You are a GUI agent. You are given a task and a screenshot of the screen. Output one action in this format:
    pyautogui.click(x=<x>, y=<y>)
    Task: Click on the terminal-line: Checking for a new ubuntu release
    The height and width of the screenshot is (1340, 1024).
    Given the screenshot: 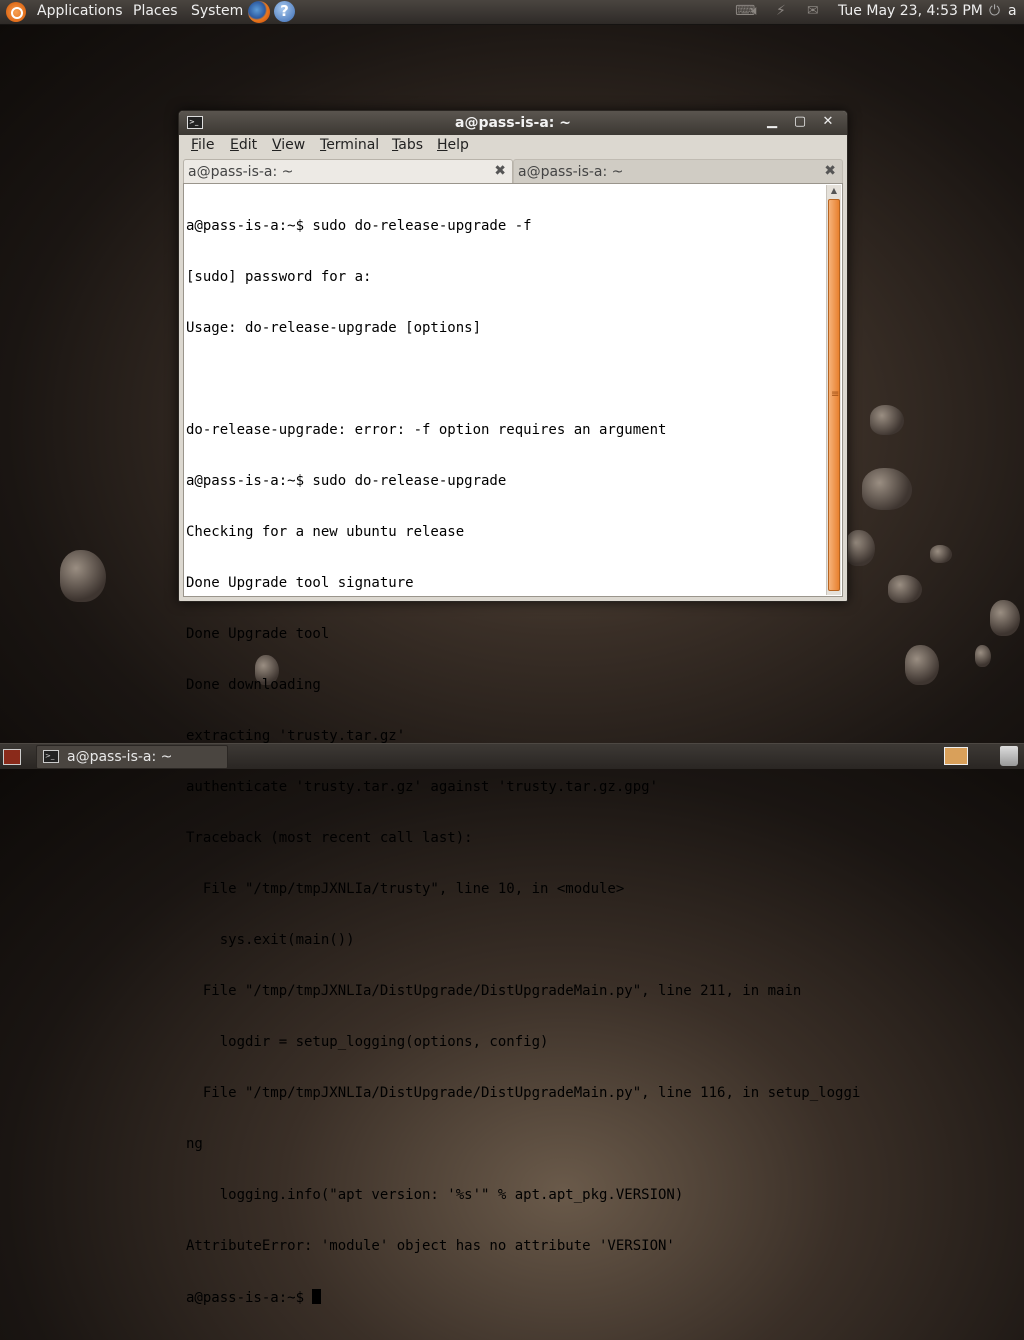 What is the action you would take?
    pyautogui.click(x=325, y=532)
    